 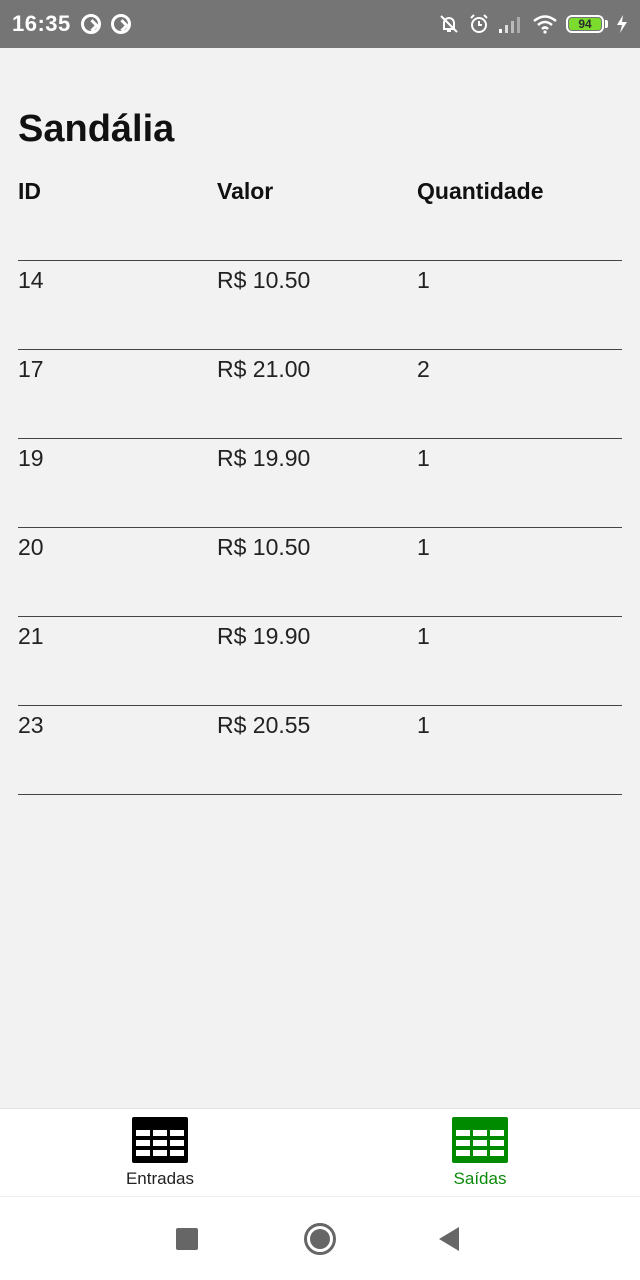 I want to click on cell-valor: R$ 20.55, so click(x=264, y=725).